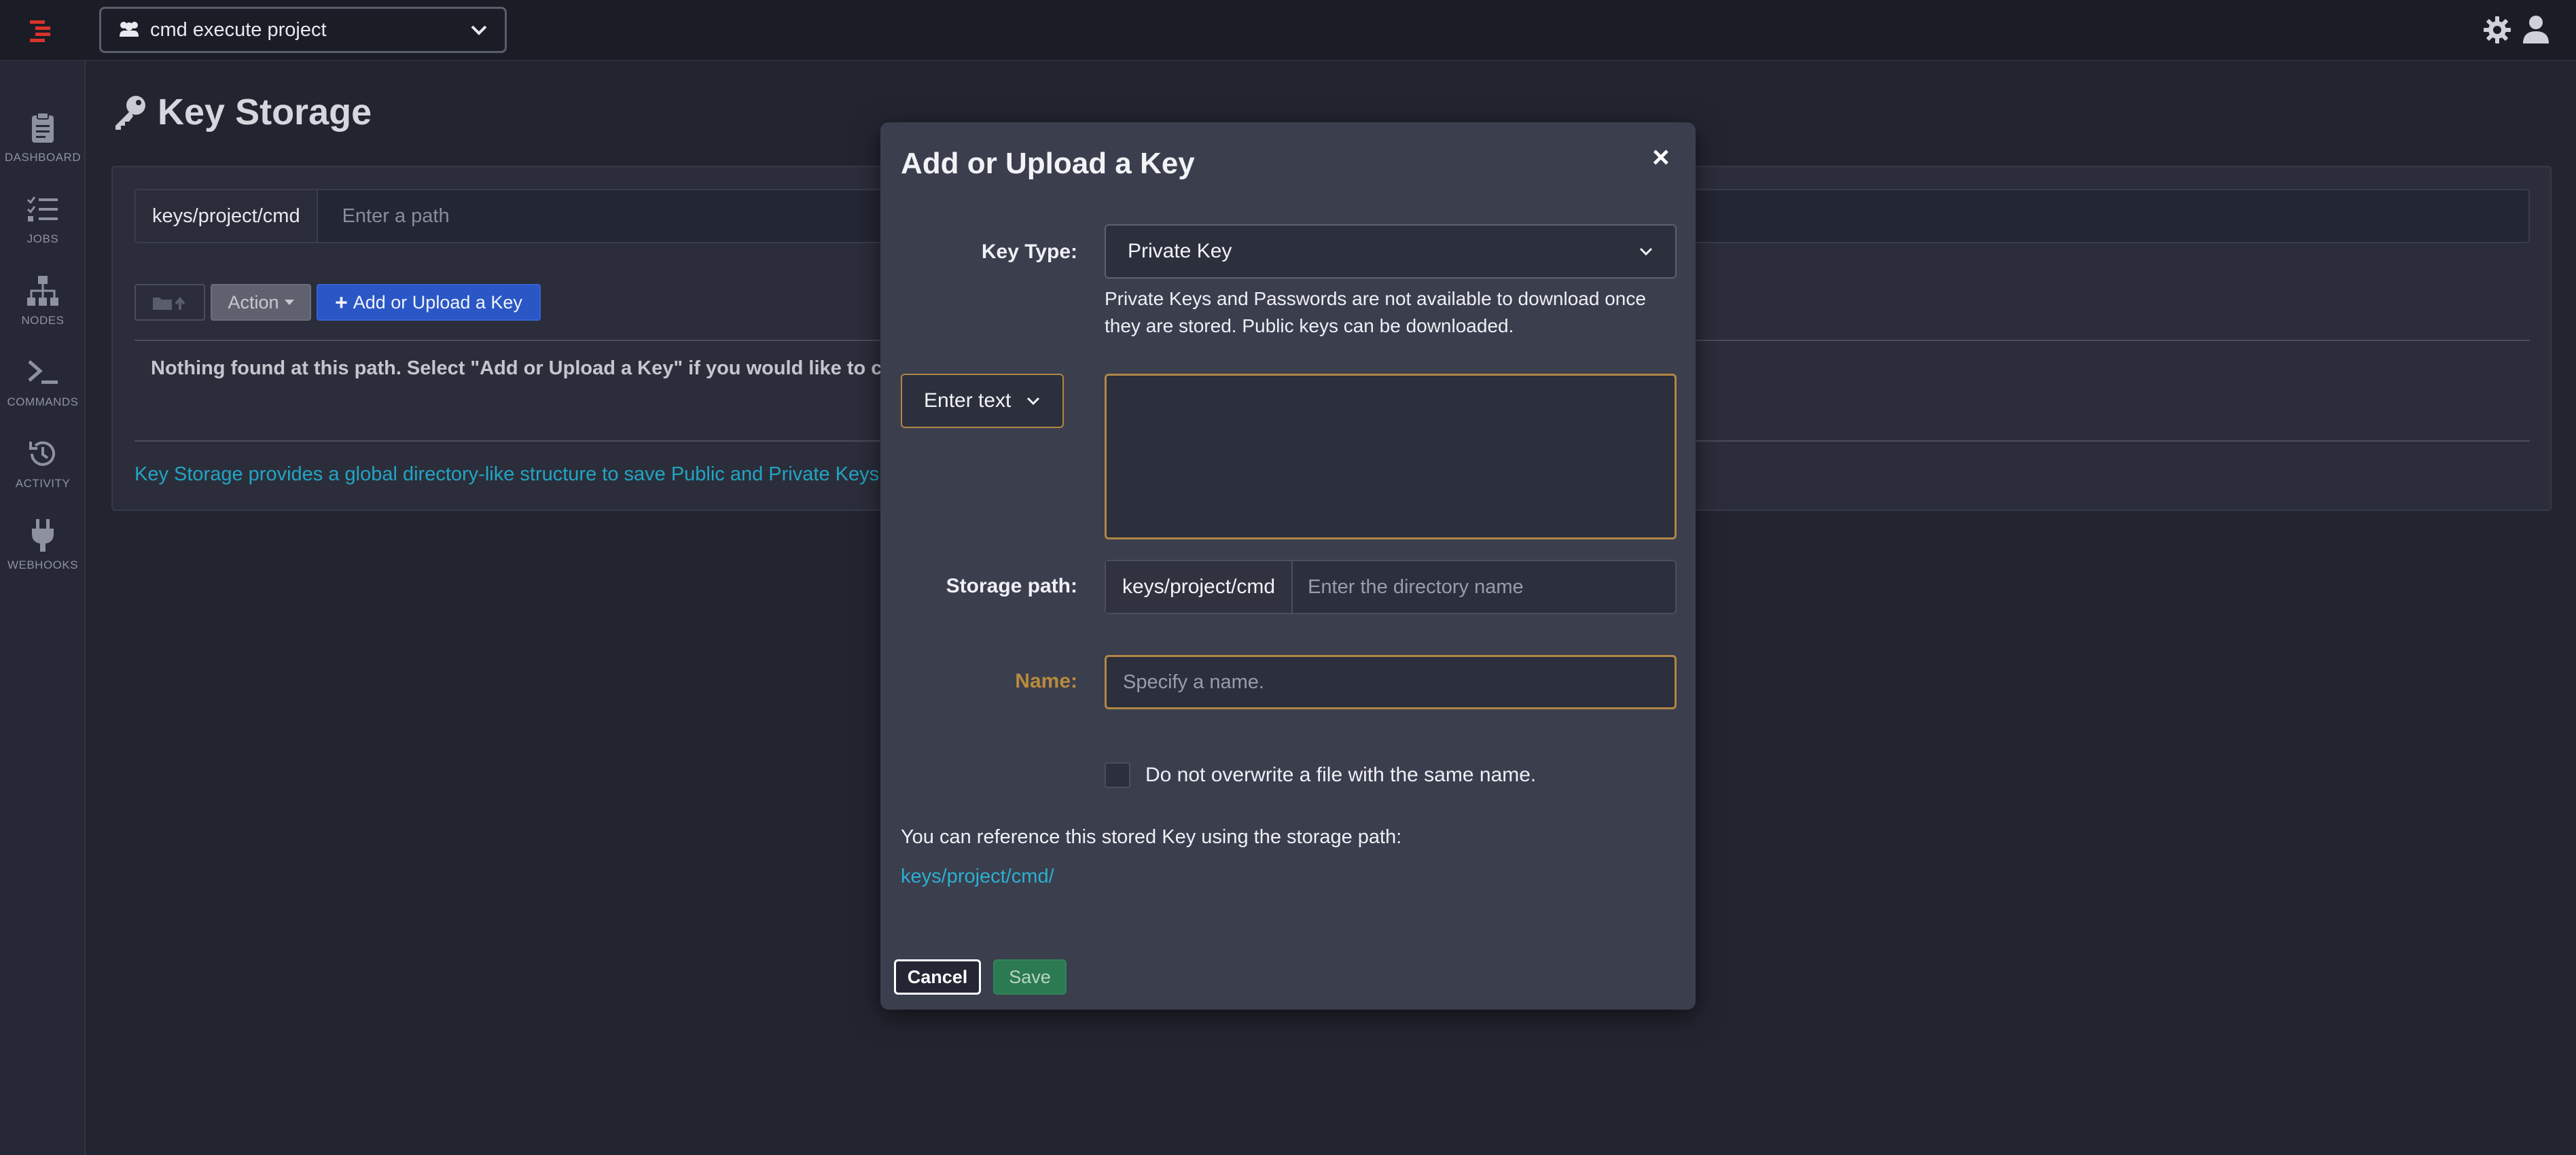  What do you see at coordinates (43, 147) in the screenshot?
I see `sidebar-item-dashboard: DASHBOARD` at bounding box center [43, 147].